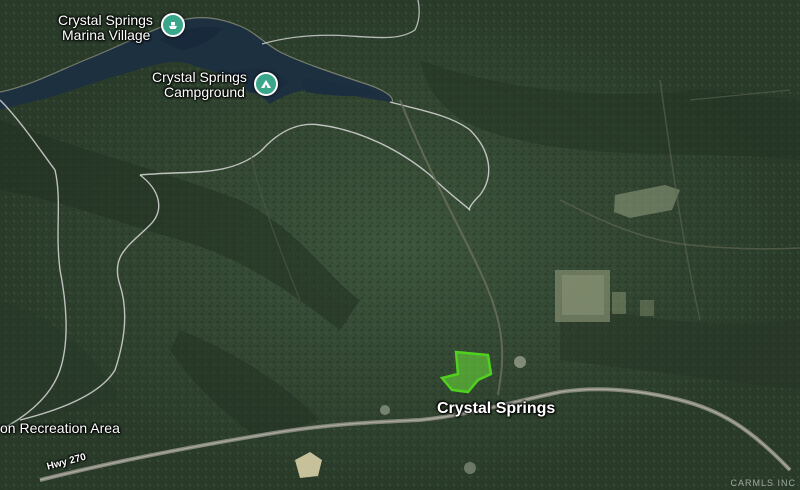  What do you see at coordinates (266, 84) in the screenshot?
I see `campground-tent-icon` at bounding box center [266, 84].